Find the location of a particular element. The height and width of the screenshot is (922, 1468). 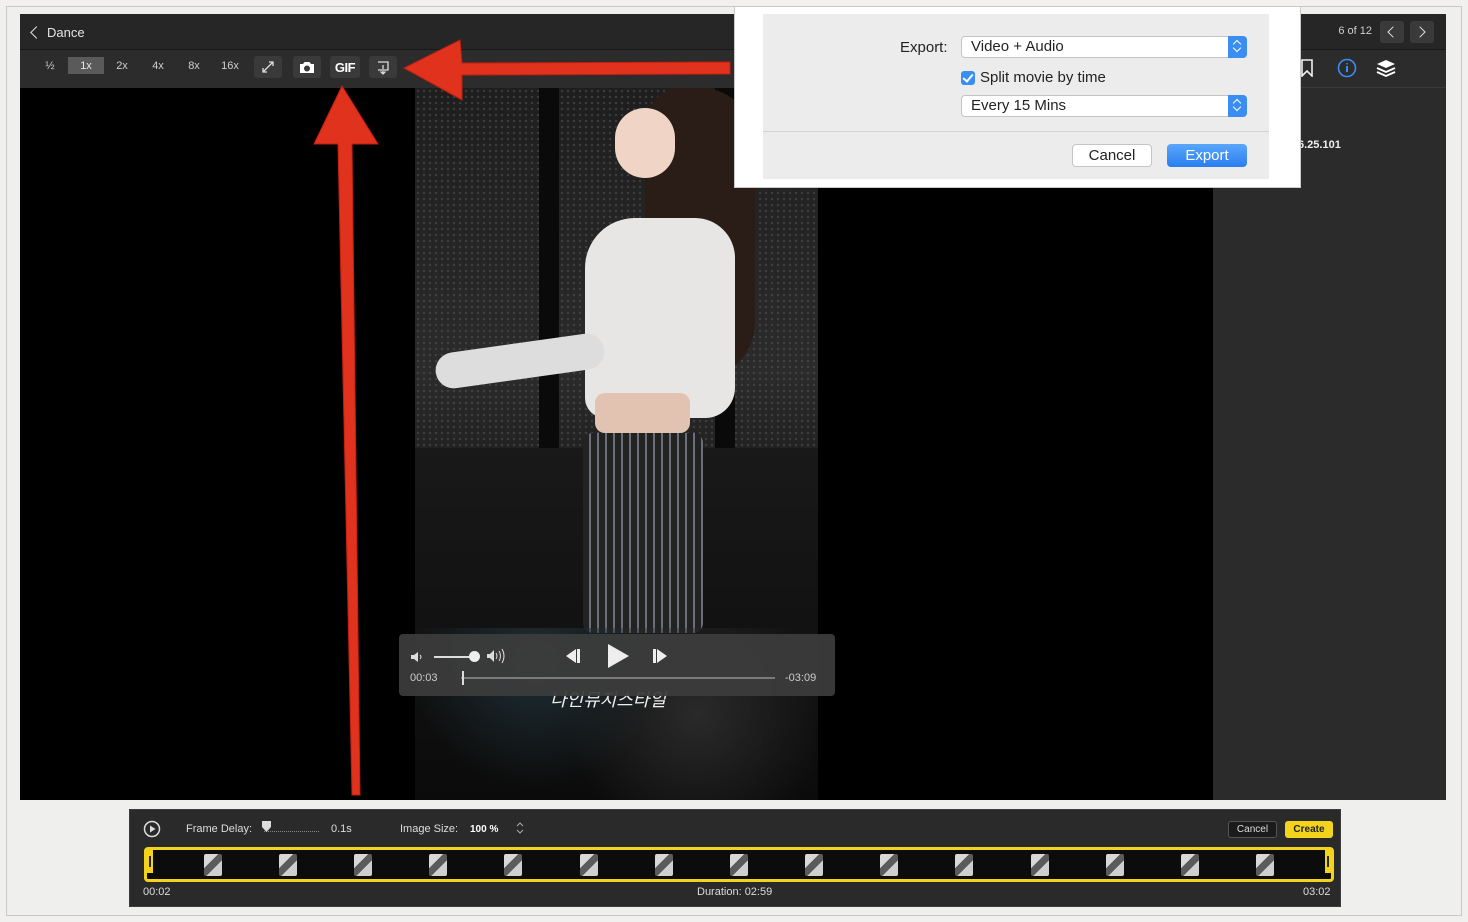

frame-strip is located at coordinates (739, 864).